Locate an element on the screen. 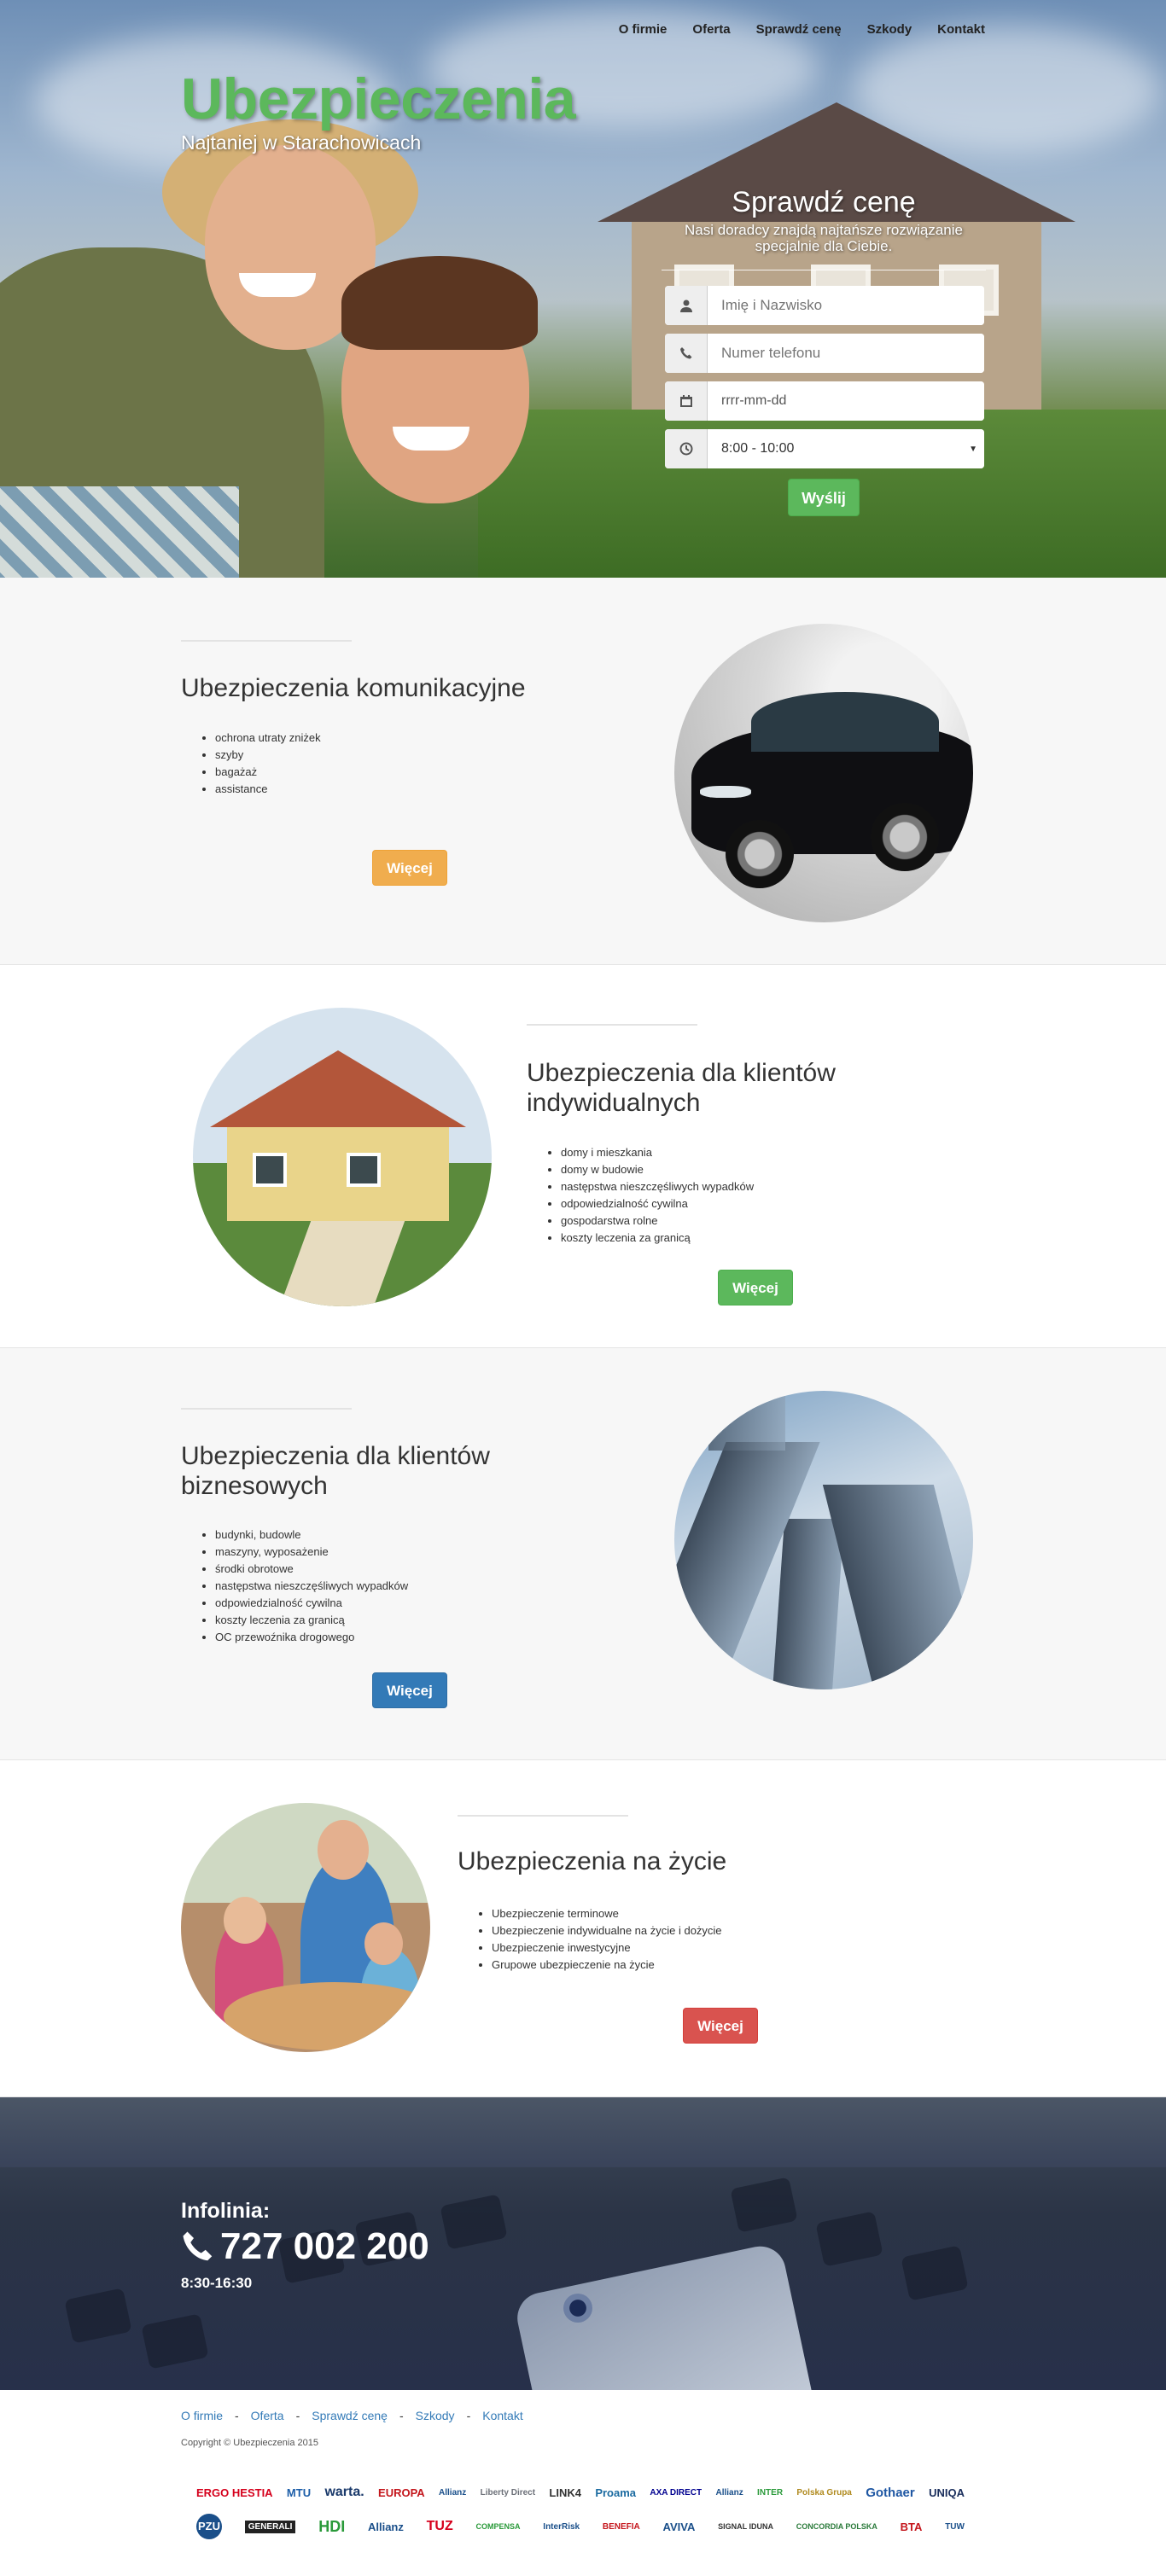 The image size is (1166, 2576). list-item: koszty leczenia za granicą is located at coordinates (657, 1238).